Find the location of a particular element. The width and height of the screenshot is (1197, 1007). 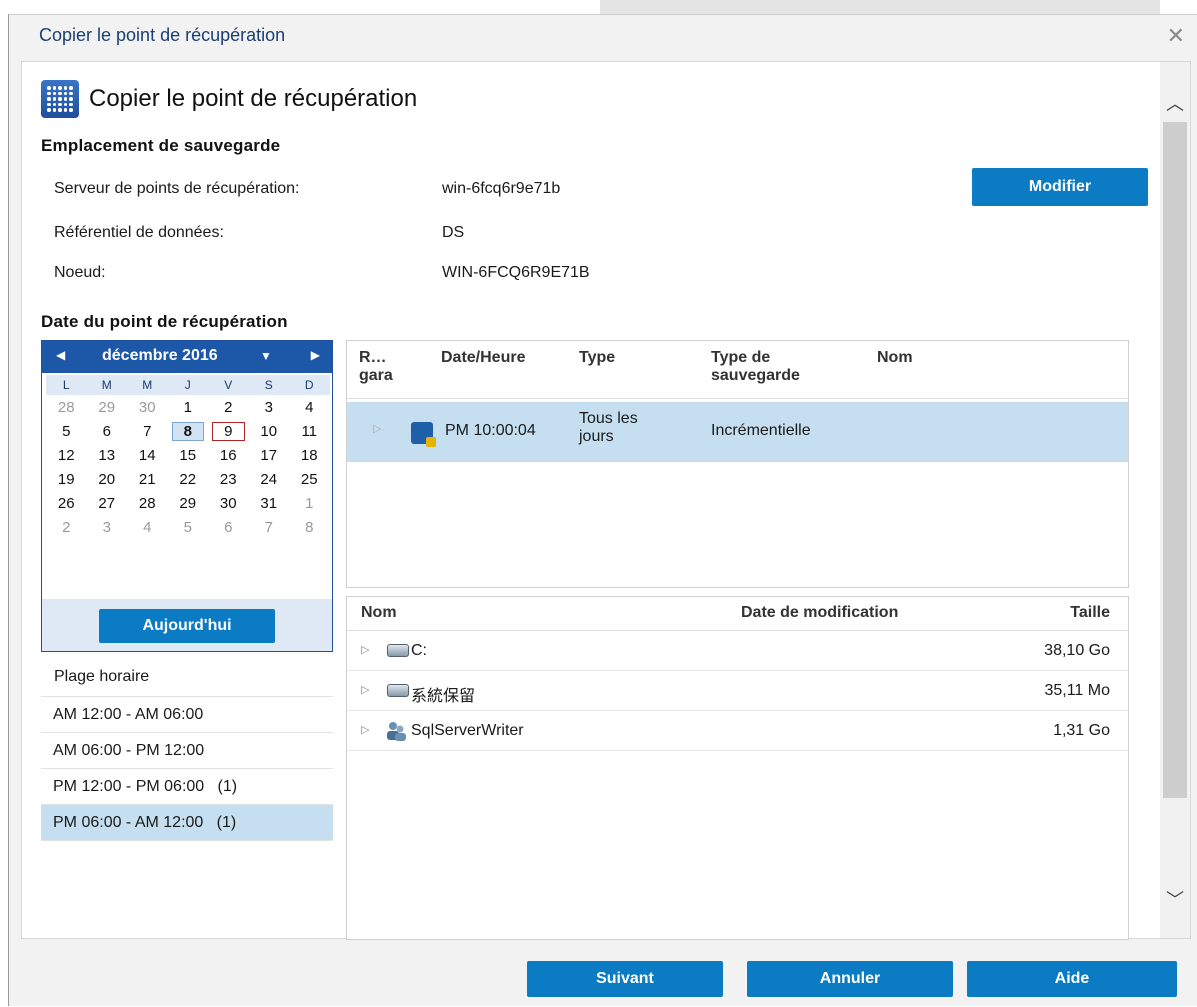

calendar-day: 8 is located at coordinates (309, 527).